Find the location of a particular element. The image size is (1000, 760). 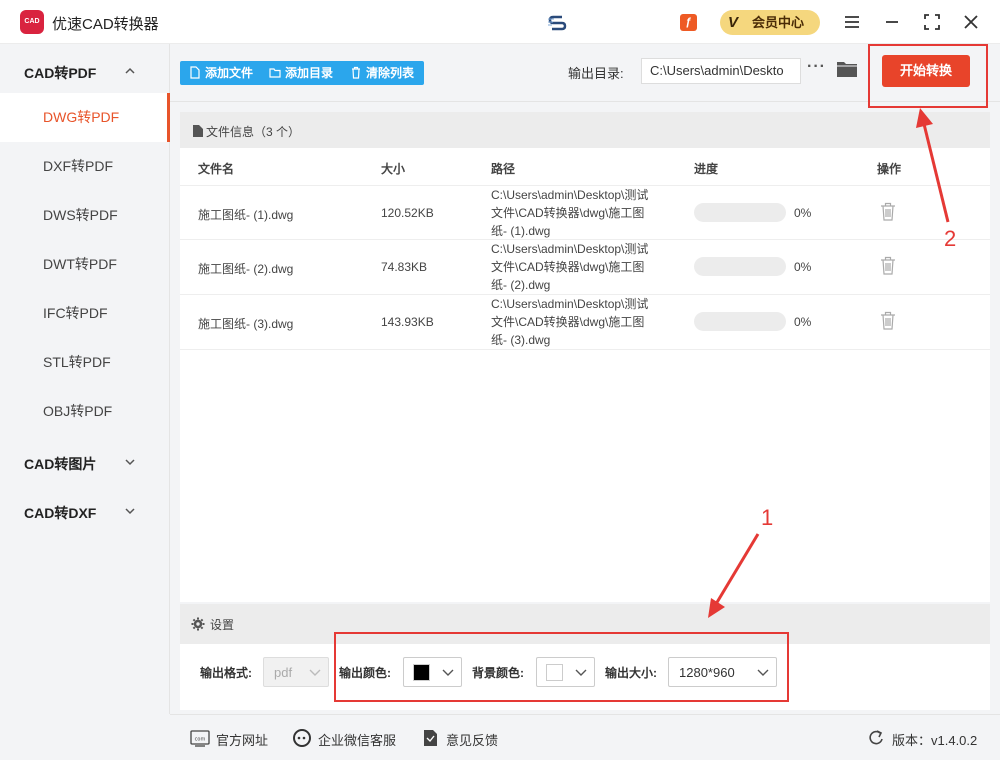

close-icon is located at coordinates (971, 22).